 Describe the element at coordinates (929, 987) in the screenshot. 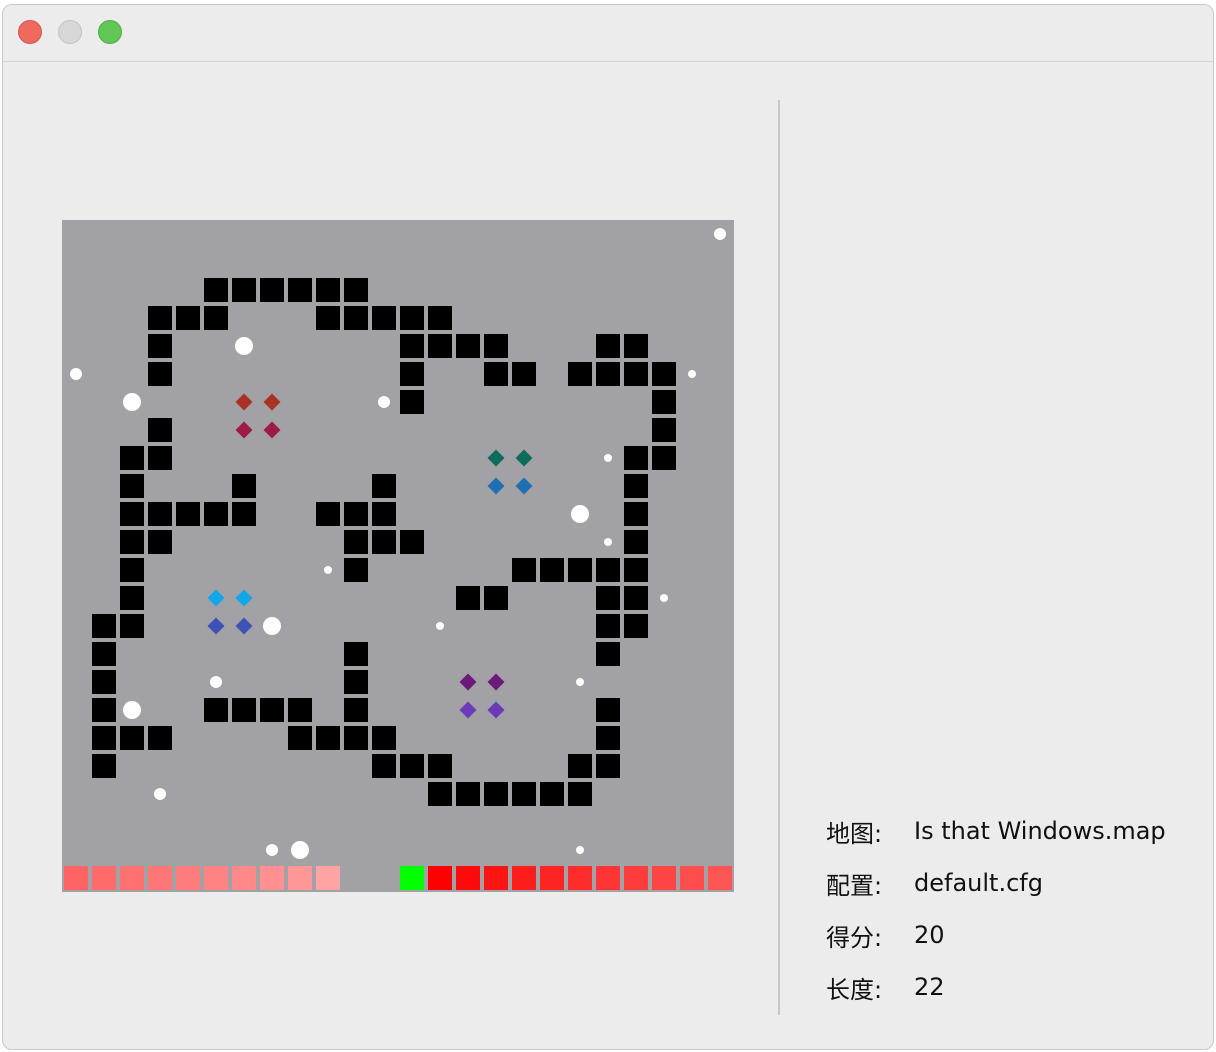

I see `length-value: 22` at that location.